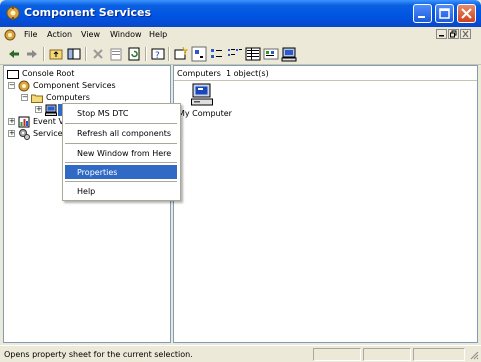  I want to click on title-bar: Component Services, so click(240, 13).